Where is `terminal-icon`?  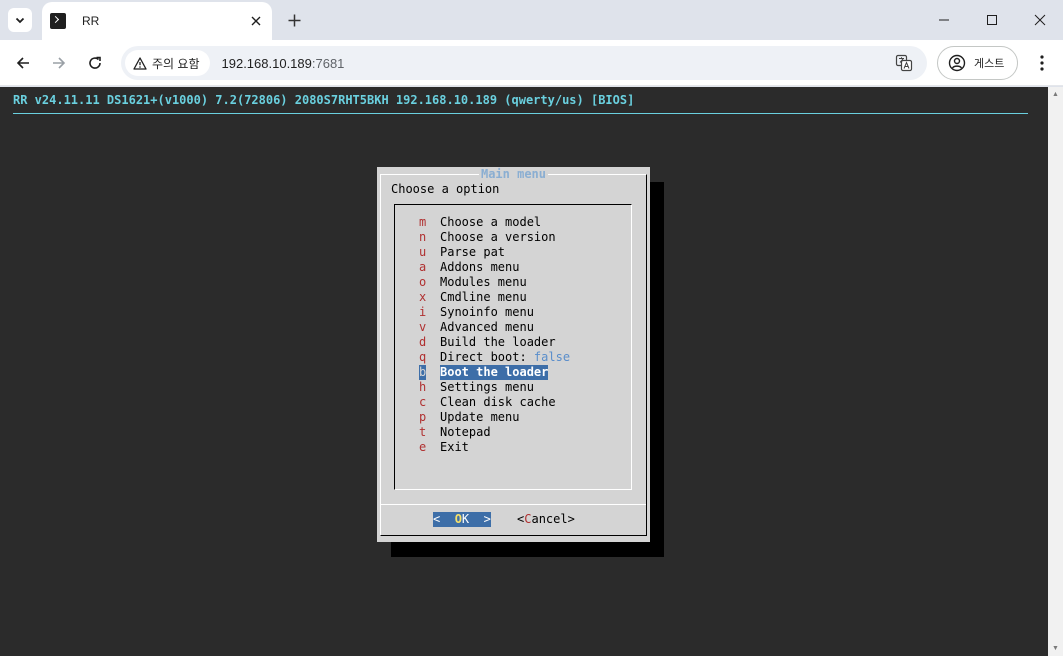
terminal-icon is located at coordinates (58, 21).